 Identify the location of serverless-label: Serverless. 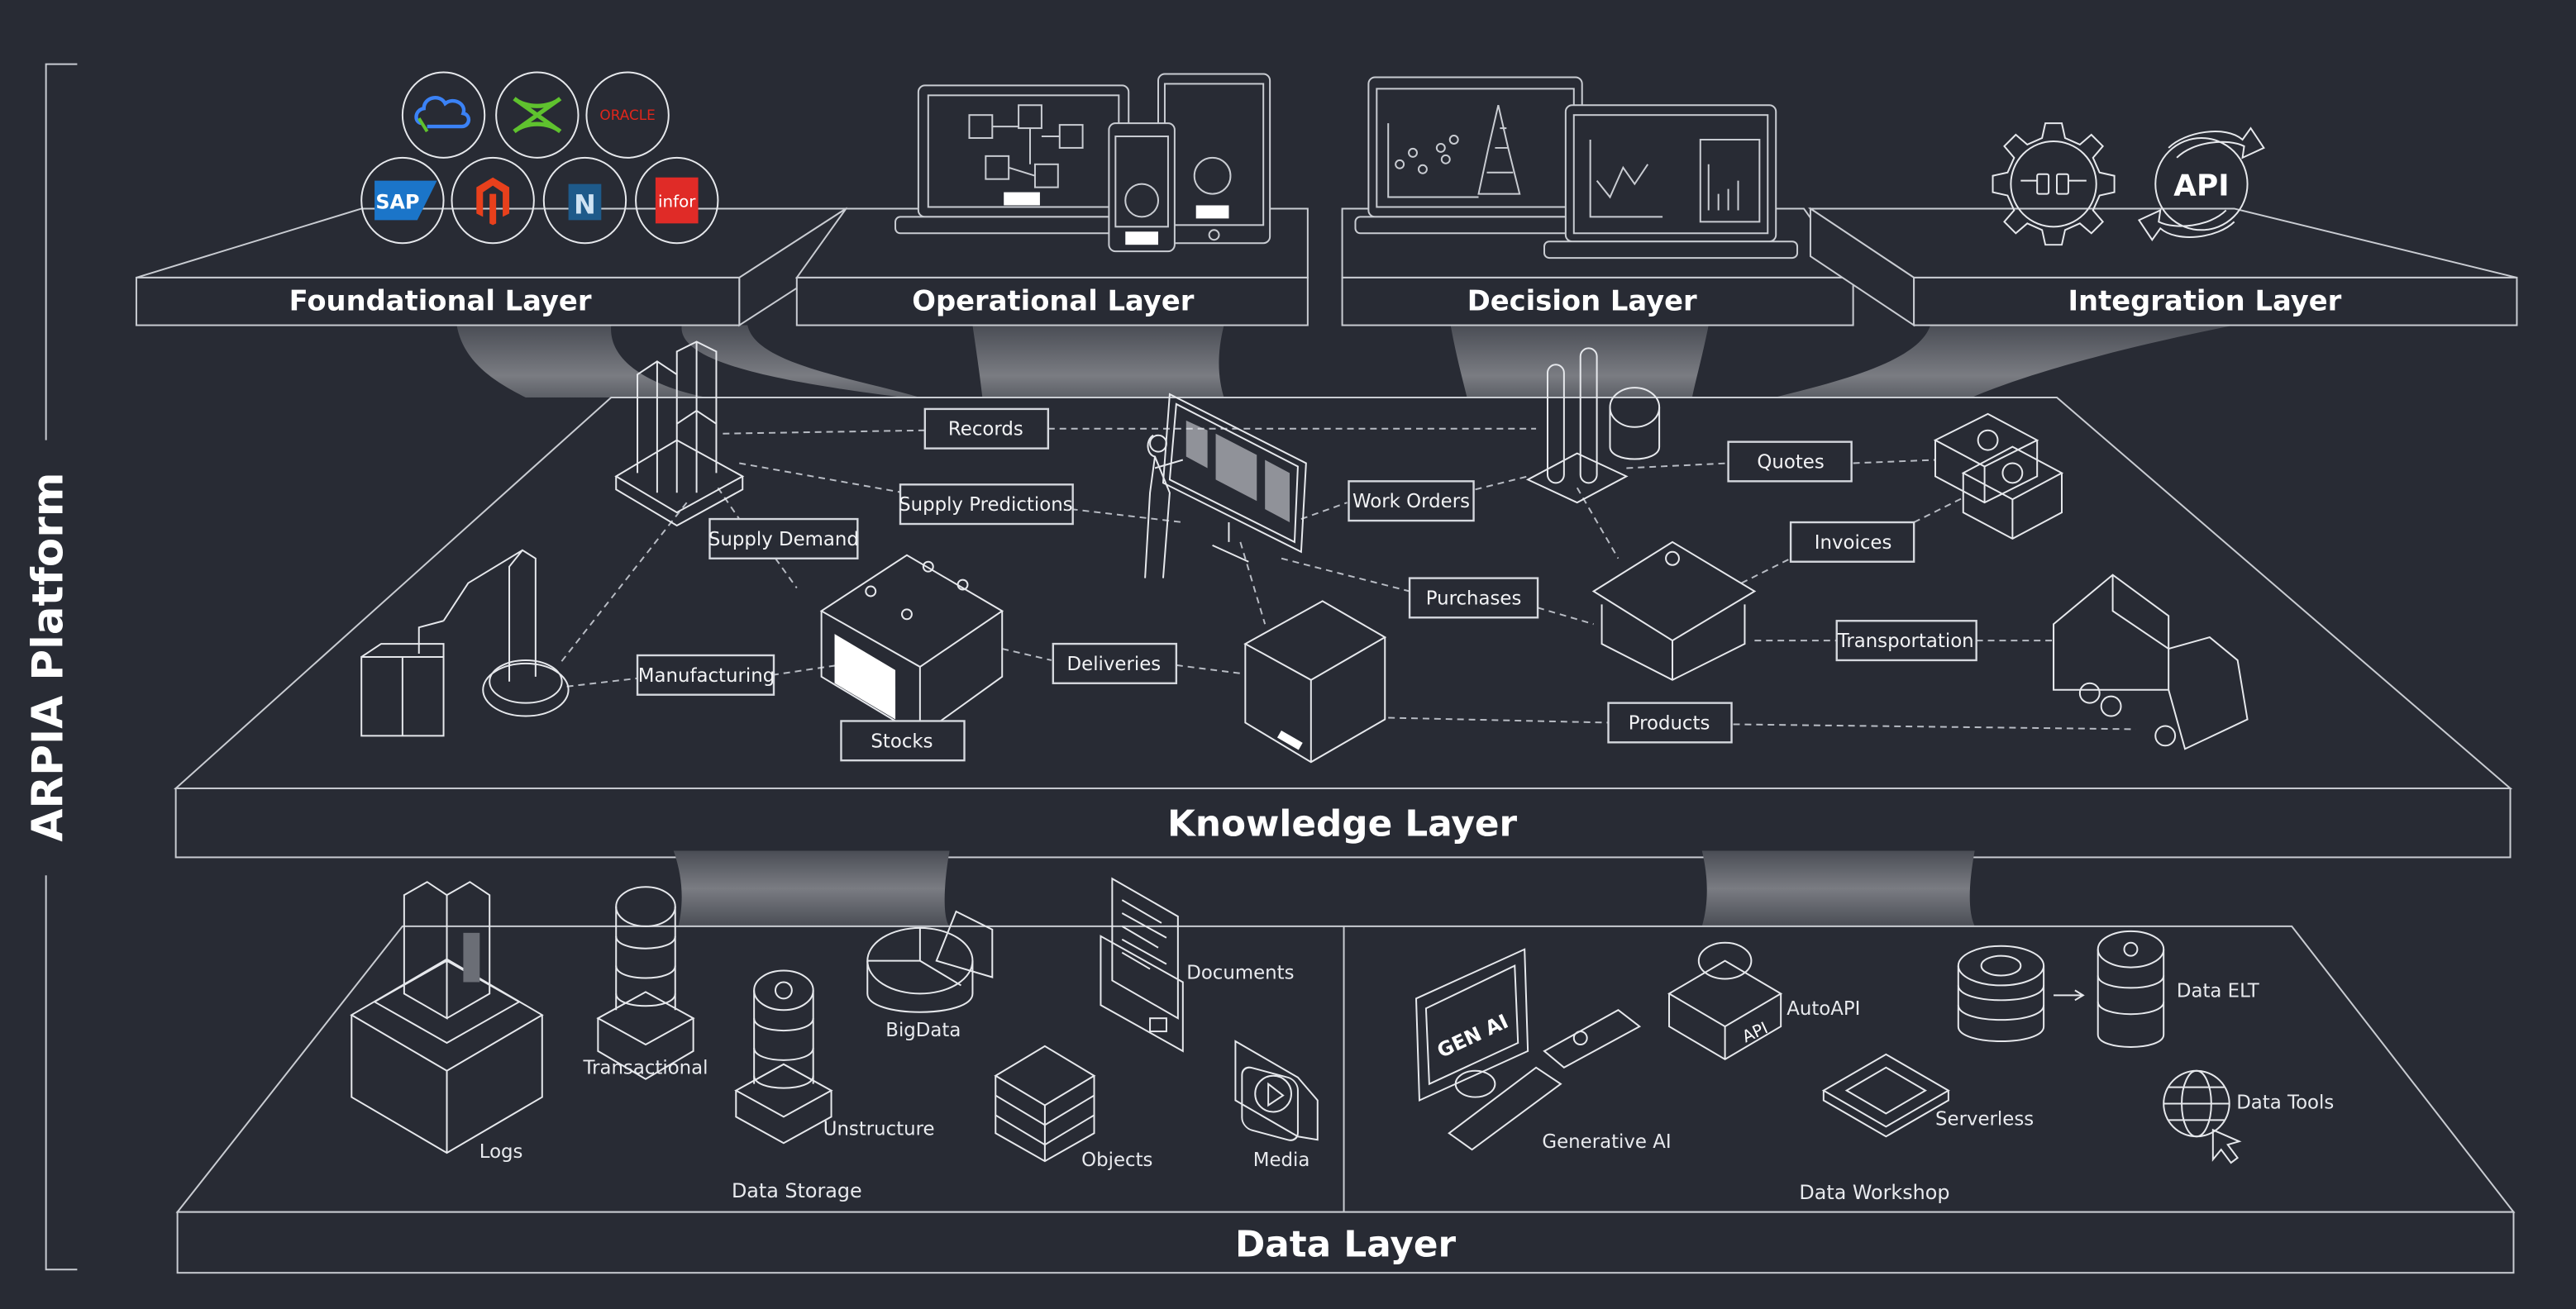
(1984, 1119).